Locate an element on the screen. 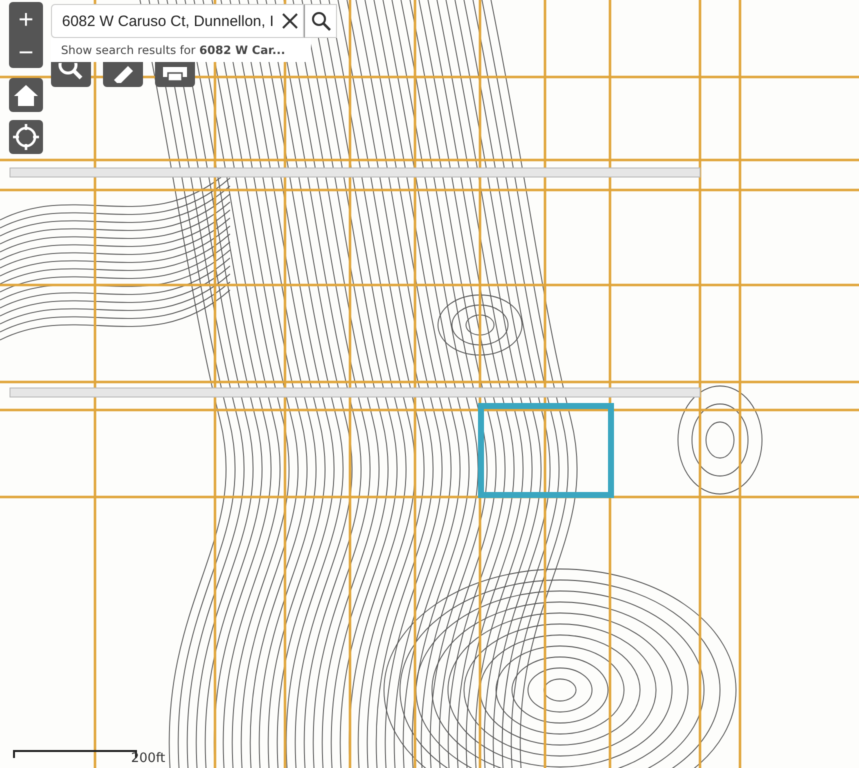 This screenshot has height=768, width=859. search-button is located at coordinates (320, 21).